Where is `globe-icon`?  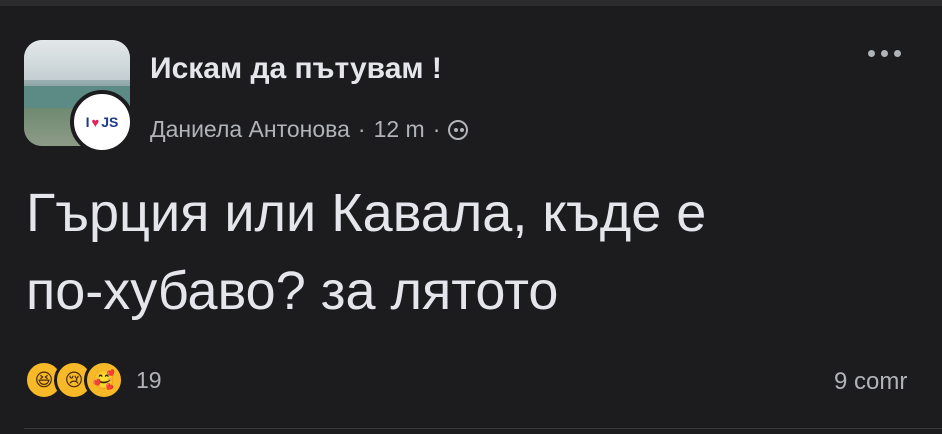
globe-icon is located at coordinates (458, 129).